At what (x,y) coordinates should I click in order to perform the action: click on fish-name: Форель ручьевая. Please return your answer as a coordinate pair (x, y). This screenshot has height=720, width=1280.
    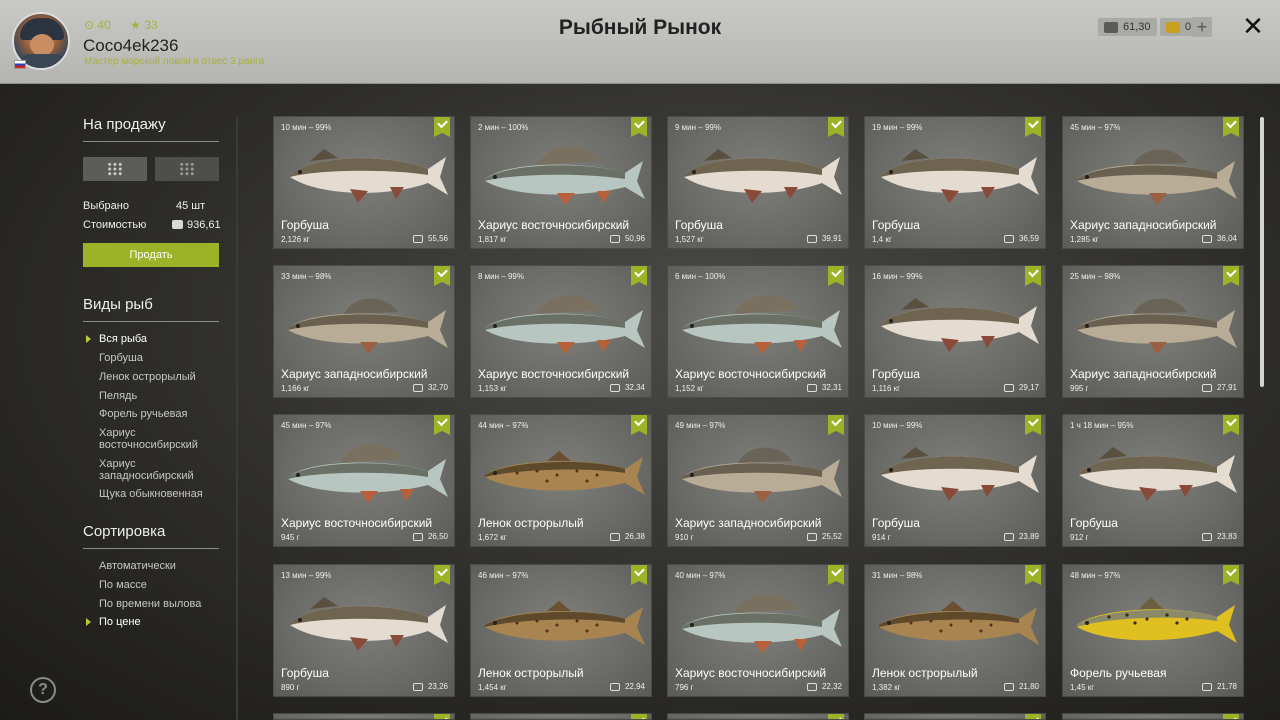
    Looking at the image, I should click on (1118, 673).